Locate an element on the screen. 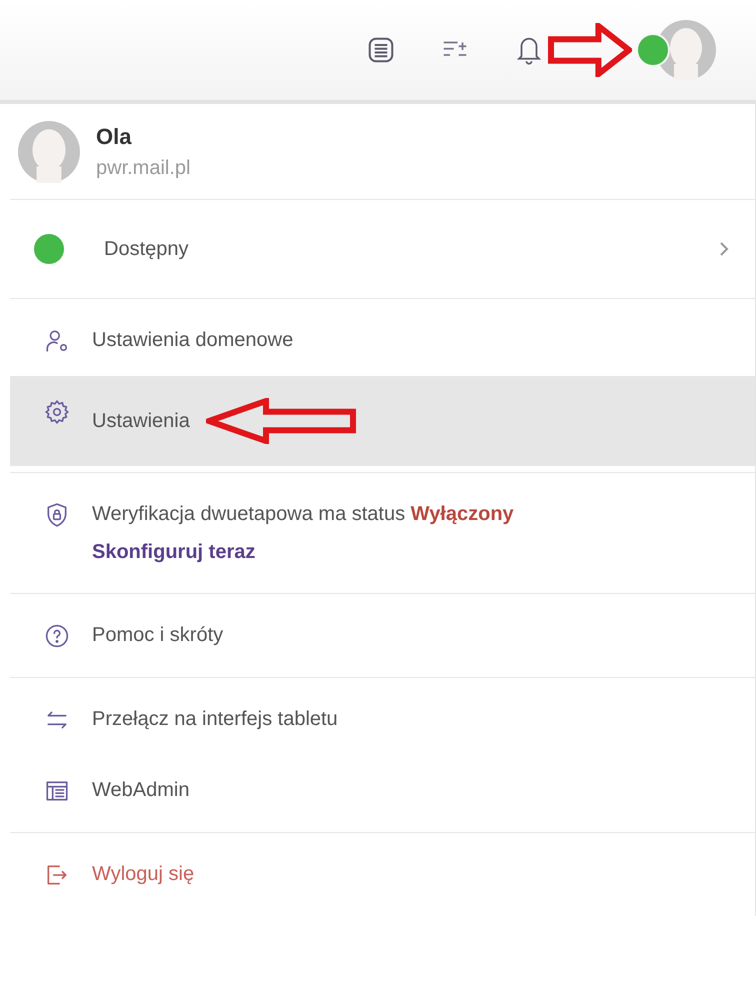  menu-item-label: Ustawienia is located at coordinates (141, 421).